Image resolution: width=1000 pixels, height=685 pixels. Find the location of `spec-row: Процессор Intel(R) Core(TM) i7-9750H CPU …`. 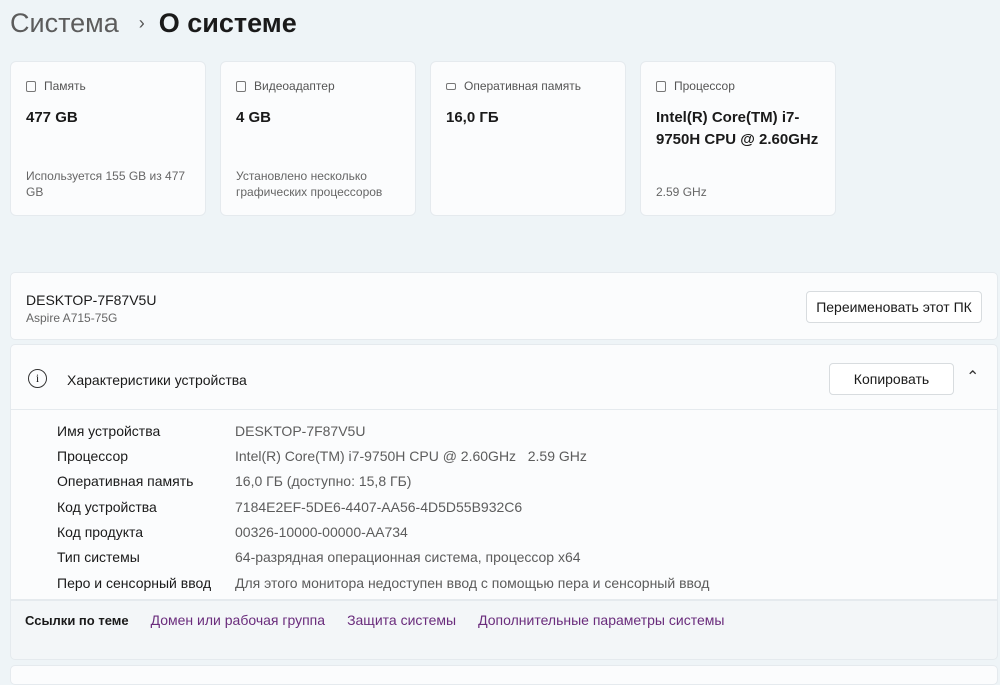

spec-row: Процессор Intel(R) Core(TM) i7-9750H CPU … is located at coordinates (322, 456).